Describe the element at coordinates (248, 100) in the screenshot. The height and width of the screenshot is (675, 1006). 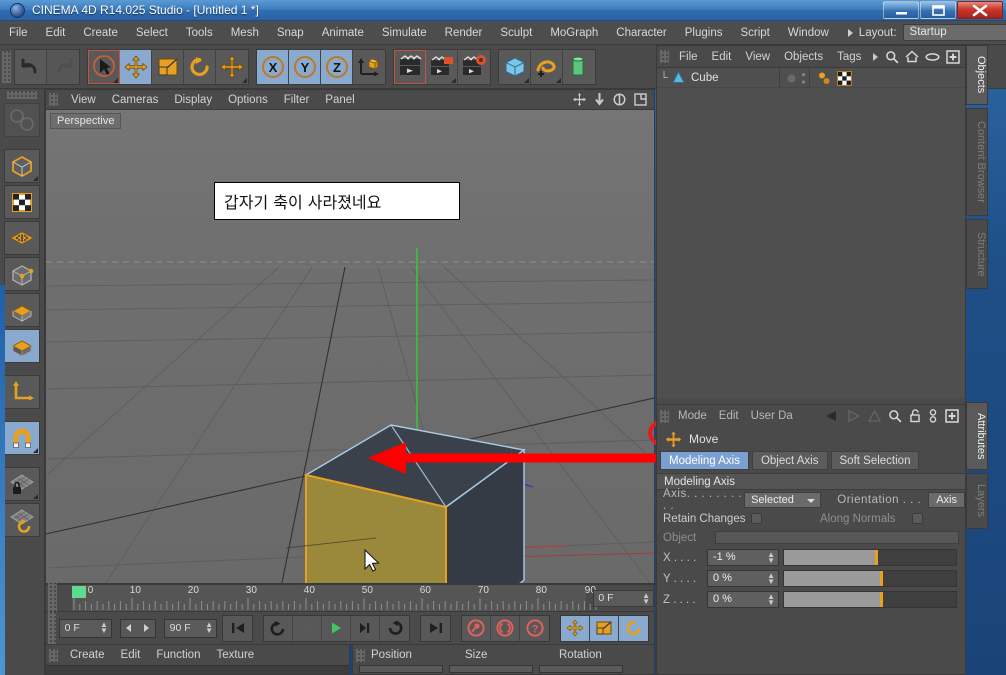
I see `viewport-menu-options: Options` at that location.